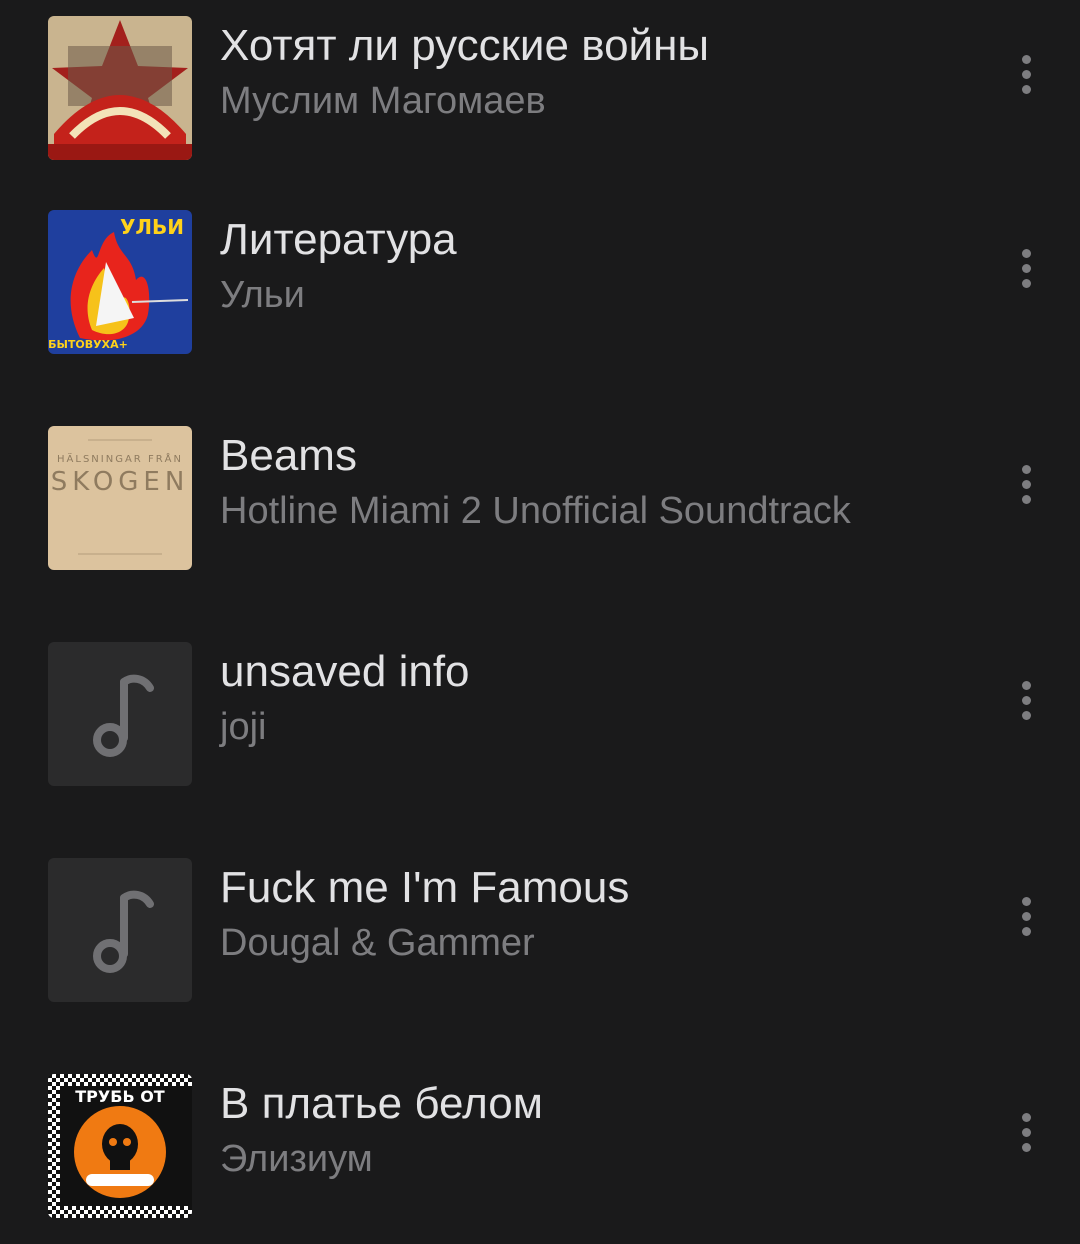 This screenshot has height=1244, width=1080. Describe the element at coordinates (296, 1159) in the screenshot. I see `track-artist: Элизиум` at that location.